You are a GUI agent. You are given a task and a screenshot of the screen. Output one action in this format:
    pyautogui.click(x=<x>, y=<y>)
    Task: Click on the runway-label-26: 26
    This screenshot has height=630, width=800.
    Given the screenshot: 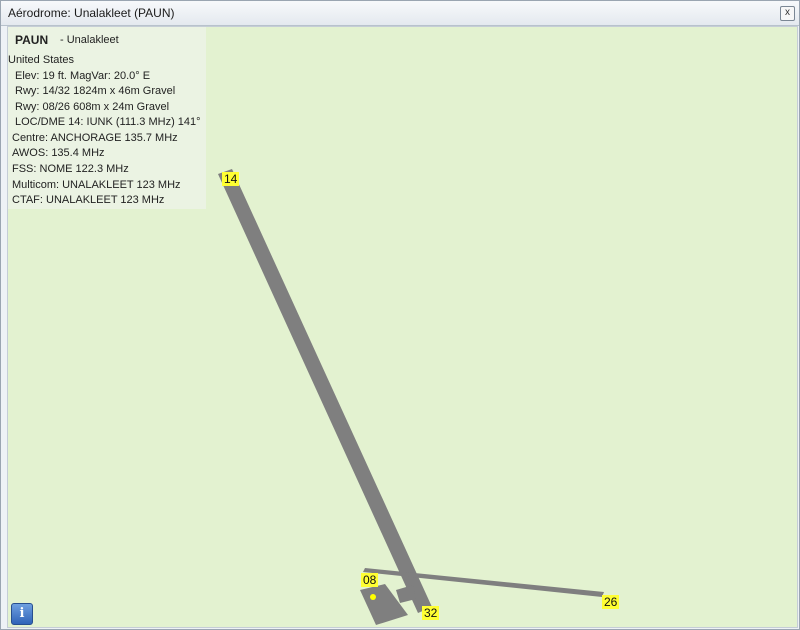 What is the action you would take?
    pyautogui.click(x=611, y=602)
    